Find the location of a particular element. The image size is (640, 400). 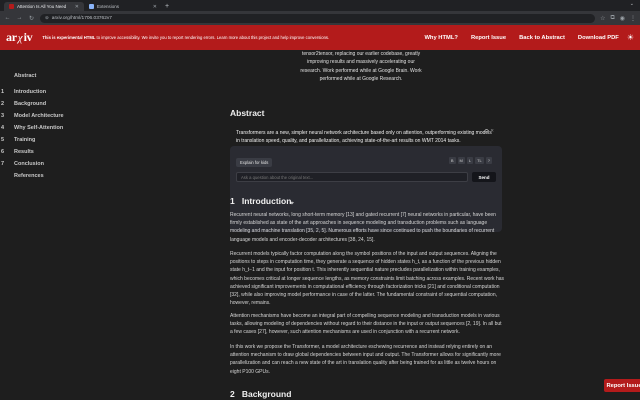

toc-item-introduction: 1 Introduction is located at coordinates (60, 92).